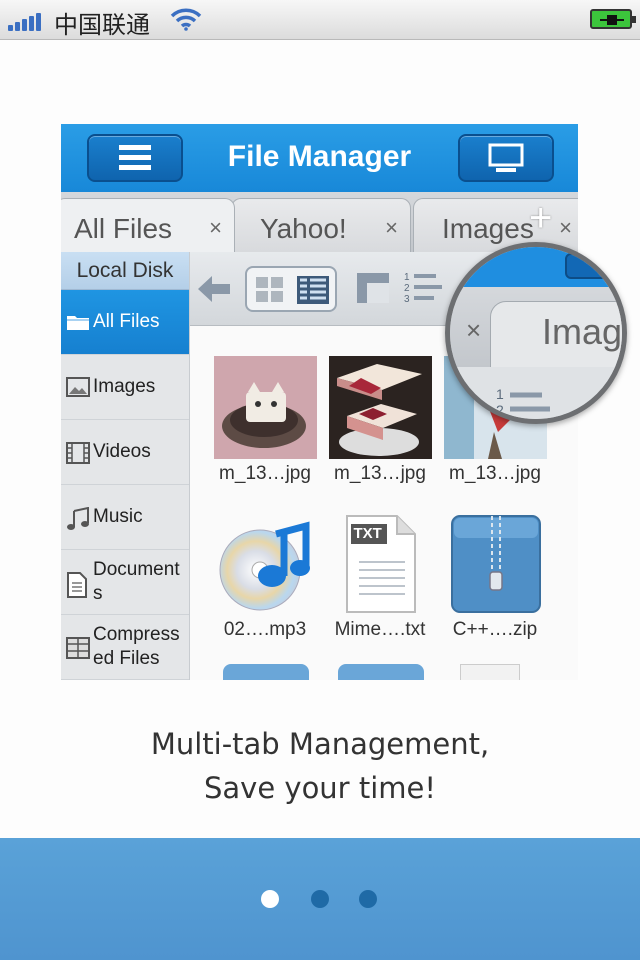 This screenshot has height=960, width=640. I want to click on audio-file-icon, so click(265, 563).